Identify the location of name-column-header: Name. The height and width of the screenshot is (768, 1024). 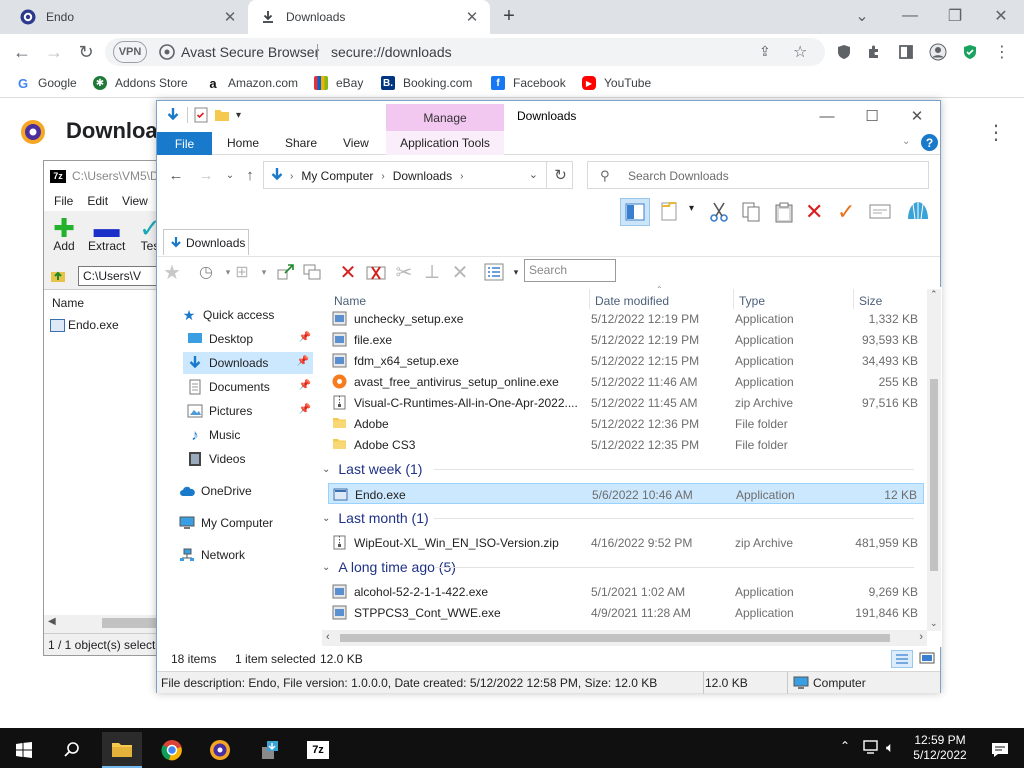
(68, 303).